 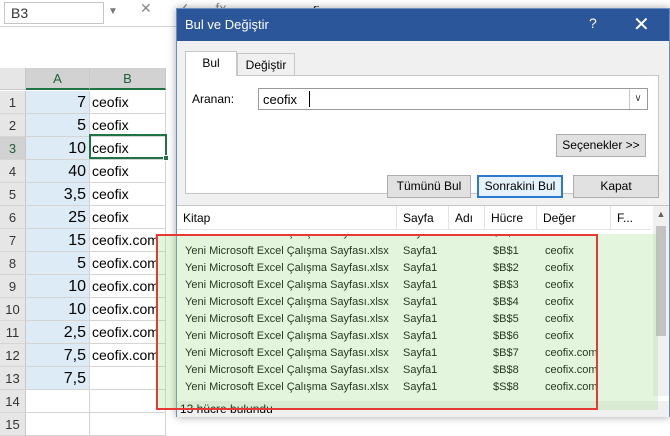 What do you see at coordinates (58, 194) in the screenshot?
I see `cell-a: 3,5` at bounding box center [58, 194].